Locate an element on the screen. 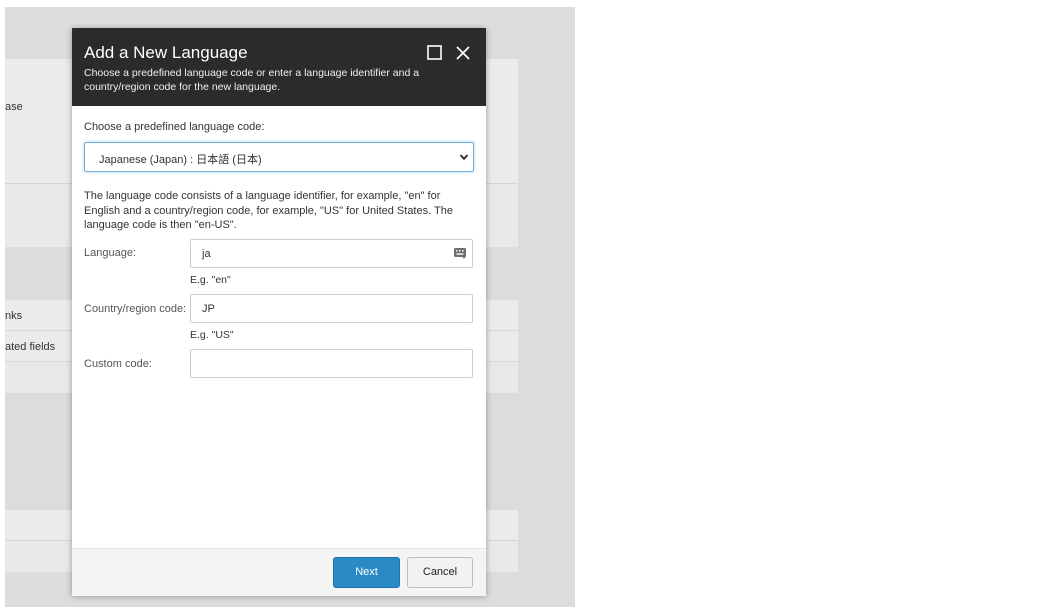 Image resolution: width=1062 pixels, height=610 pixels. predefined-language-value: Japanese (Japan) : 日本語 (日本) is located at coordinates (180, 160).